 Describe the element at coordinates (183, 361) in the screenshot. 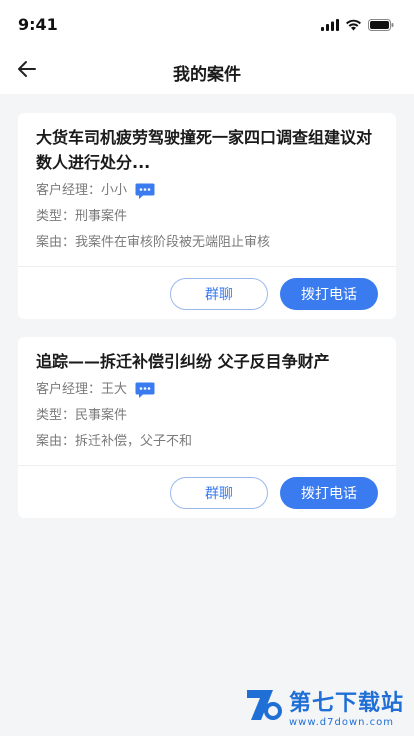

I see `case-title: 追踪——拆迁补偿引纠纷 父子反目争财产` at that location.